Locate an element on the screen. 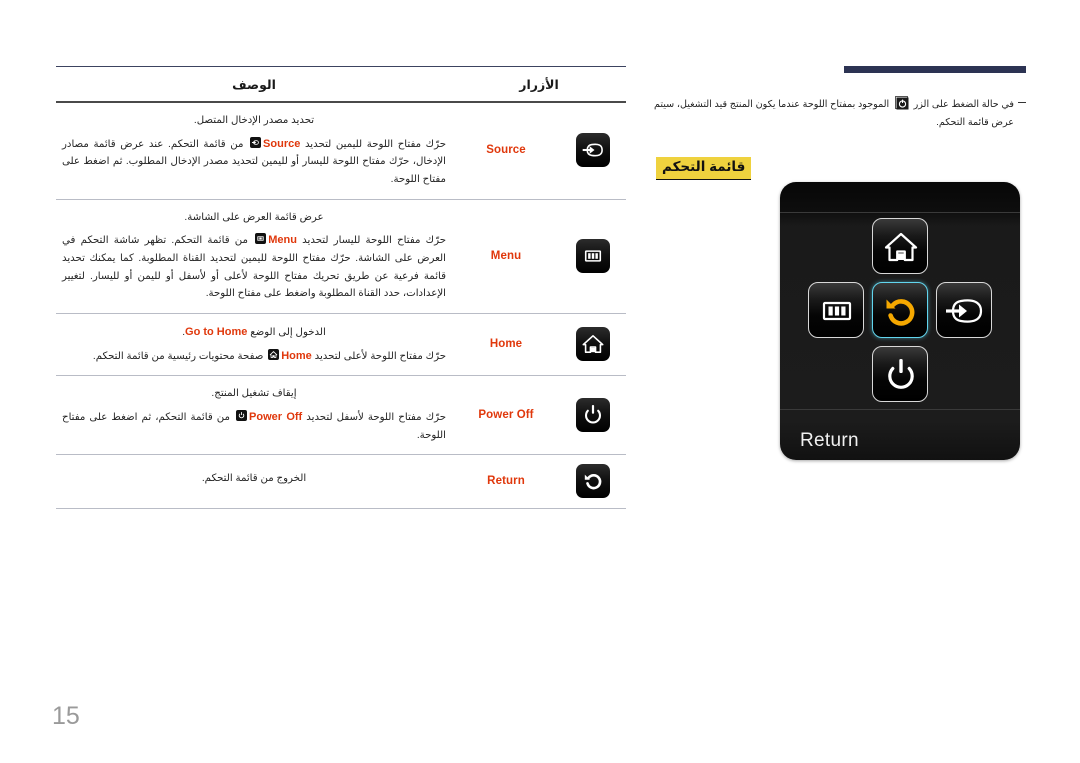  description-lead: تحديد مصدر الإدخال المتصل. is located at coordinates (254, 120).